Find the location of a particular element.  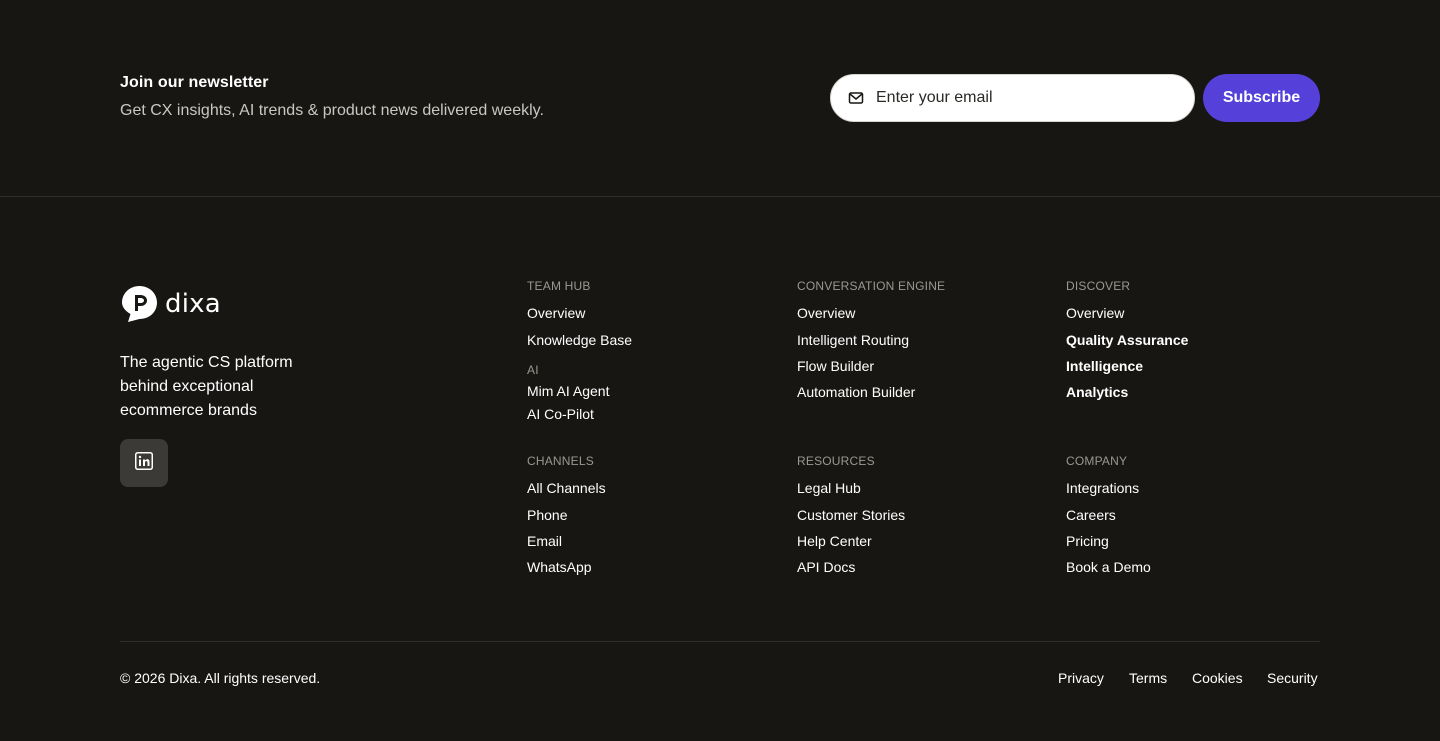

newsletter-title: Join our newsletter is located at coordinates (194, 82).